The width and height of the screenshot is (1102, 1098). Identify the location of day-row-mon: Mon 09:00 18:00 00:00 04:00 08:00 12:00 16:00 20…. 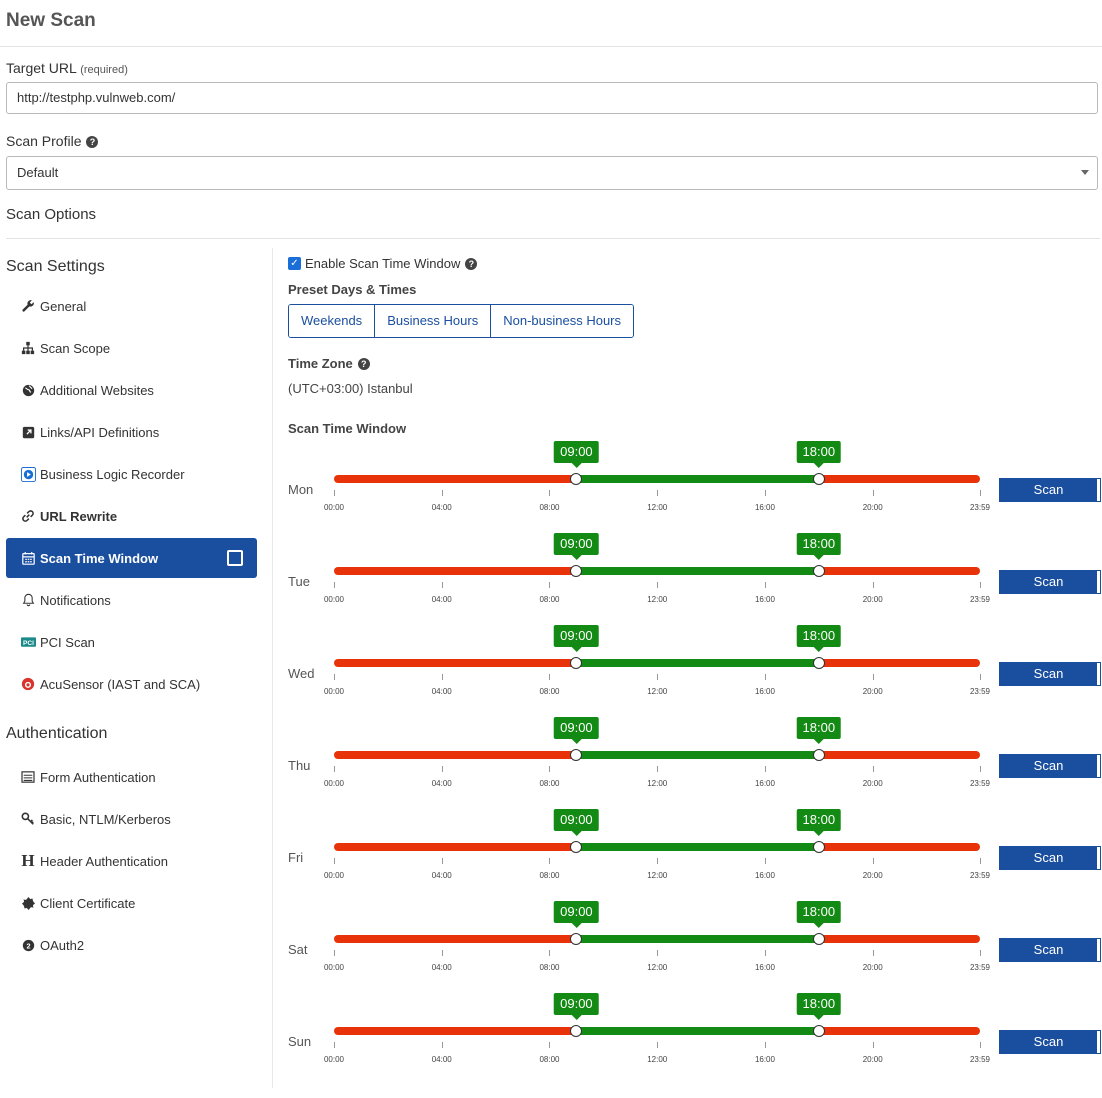
(694, 484).